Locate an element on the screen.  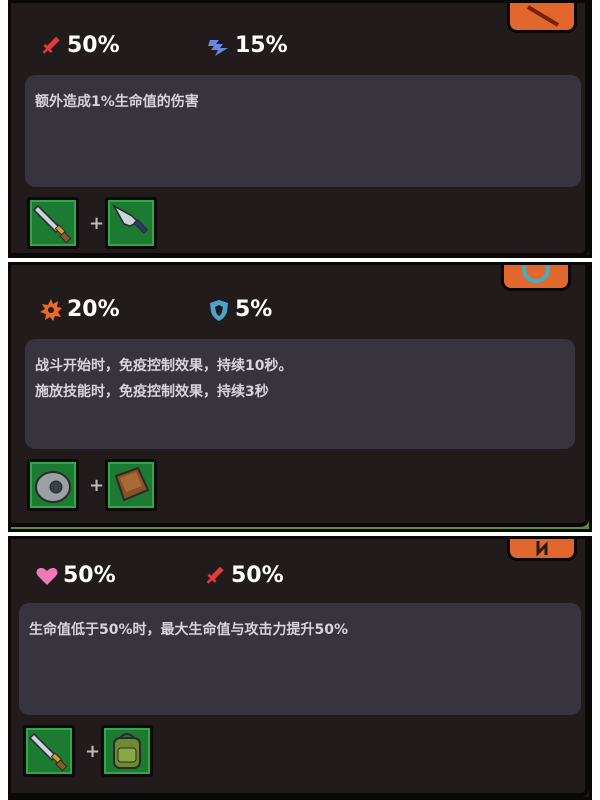
blue-speed-icon is located at coordinates (218, 47).